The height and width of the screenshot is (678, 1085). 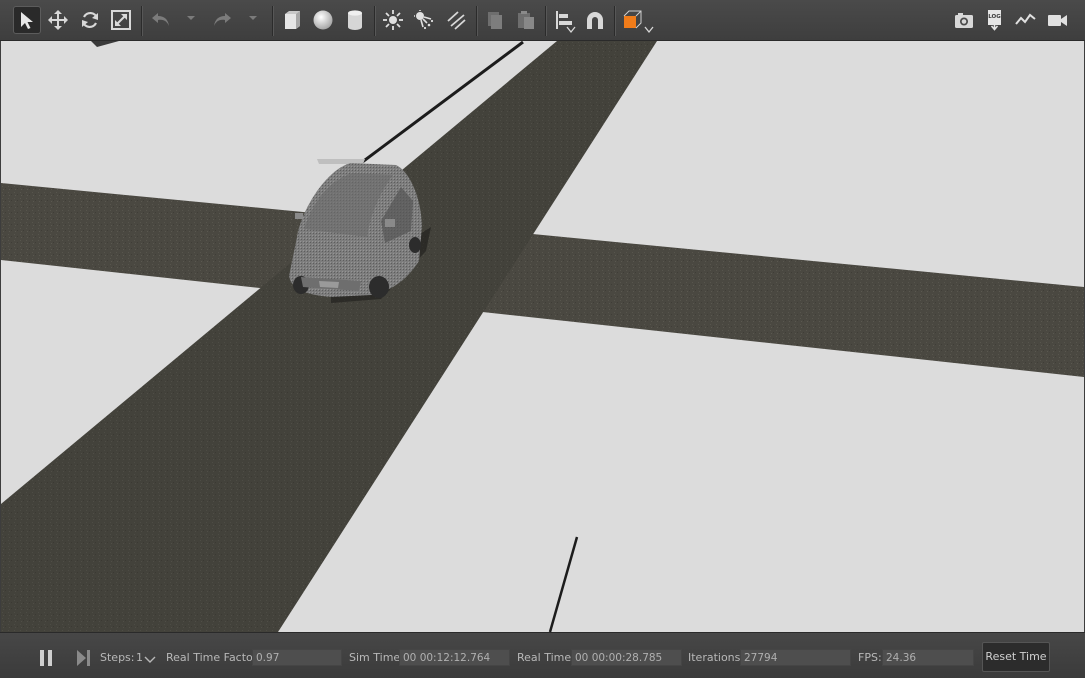 I want to click on spot-light-button, so click(x=424, y=20).